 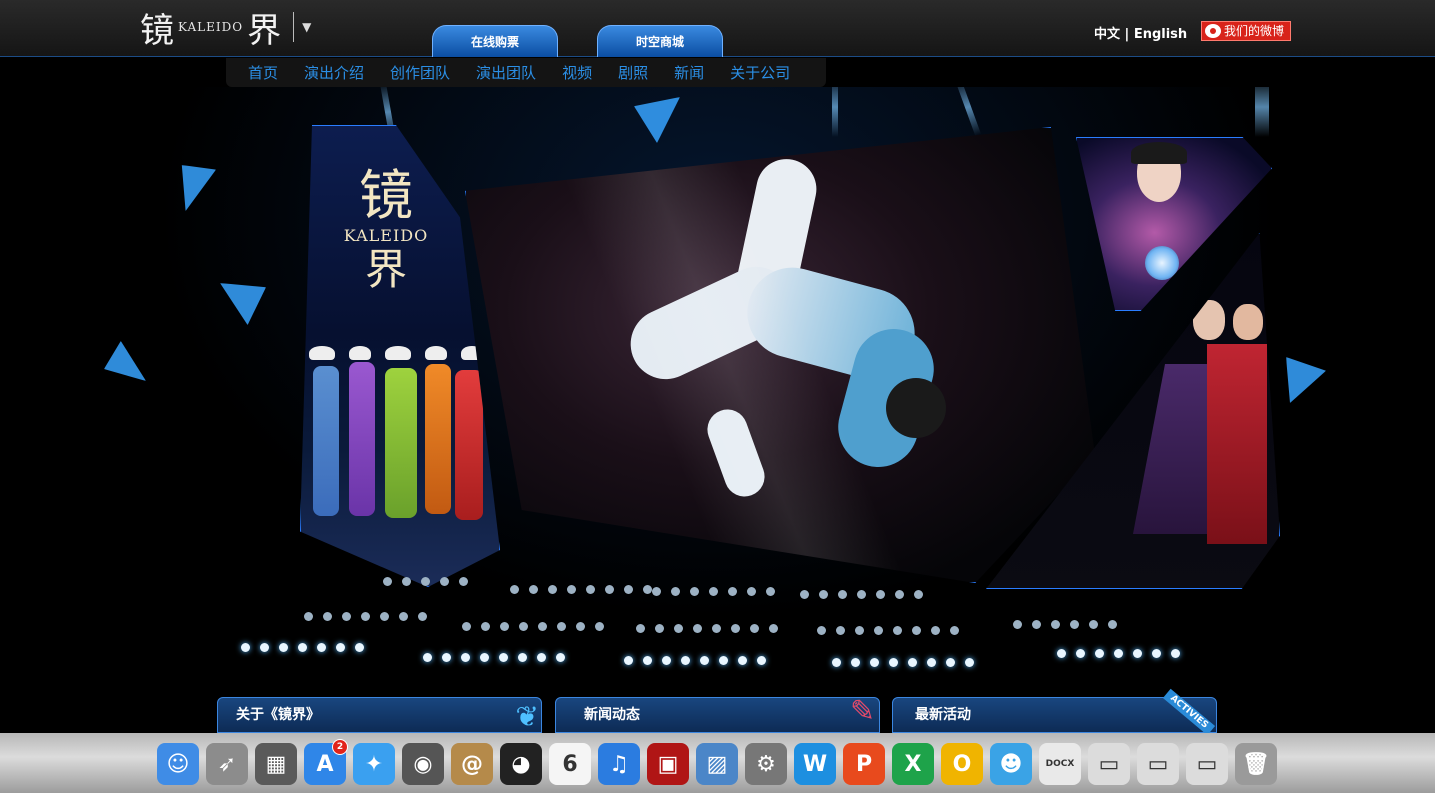 I want to click on nav-item-news: 新闻, so click(x=689, y=72).